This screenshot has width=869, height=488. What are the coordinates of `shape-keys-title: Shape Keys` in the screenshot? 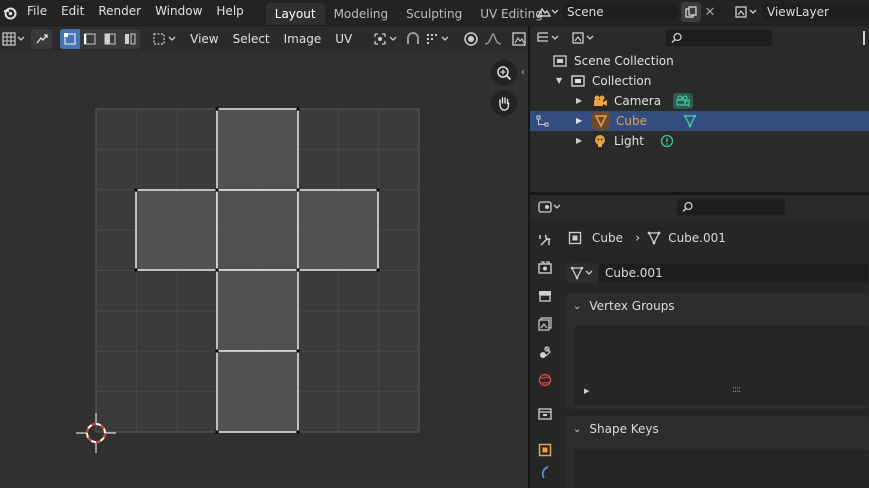 It's located at (624, 429).